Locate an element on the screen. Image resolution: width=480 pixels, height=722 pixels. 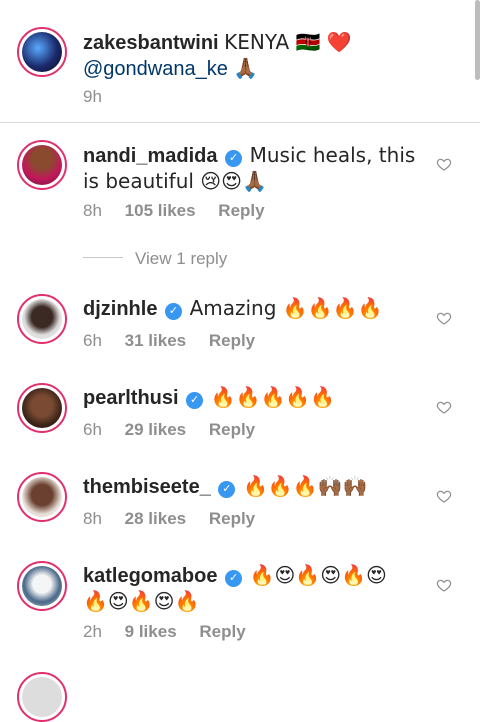
comment-text: djzinhle ✓ Amazing 🔥🔥🔥🔥 is located at coordinates (253, 309).